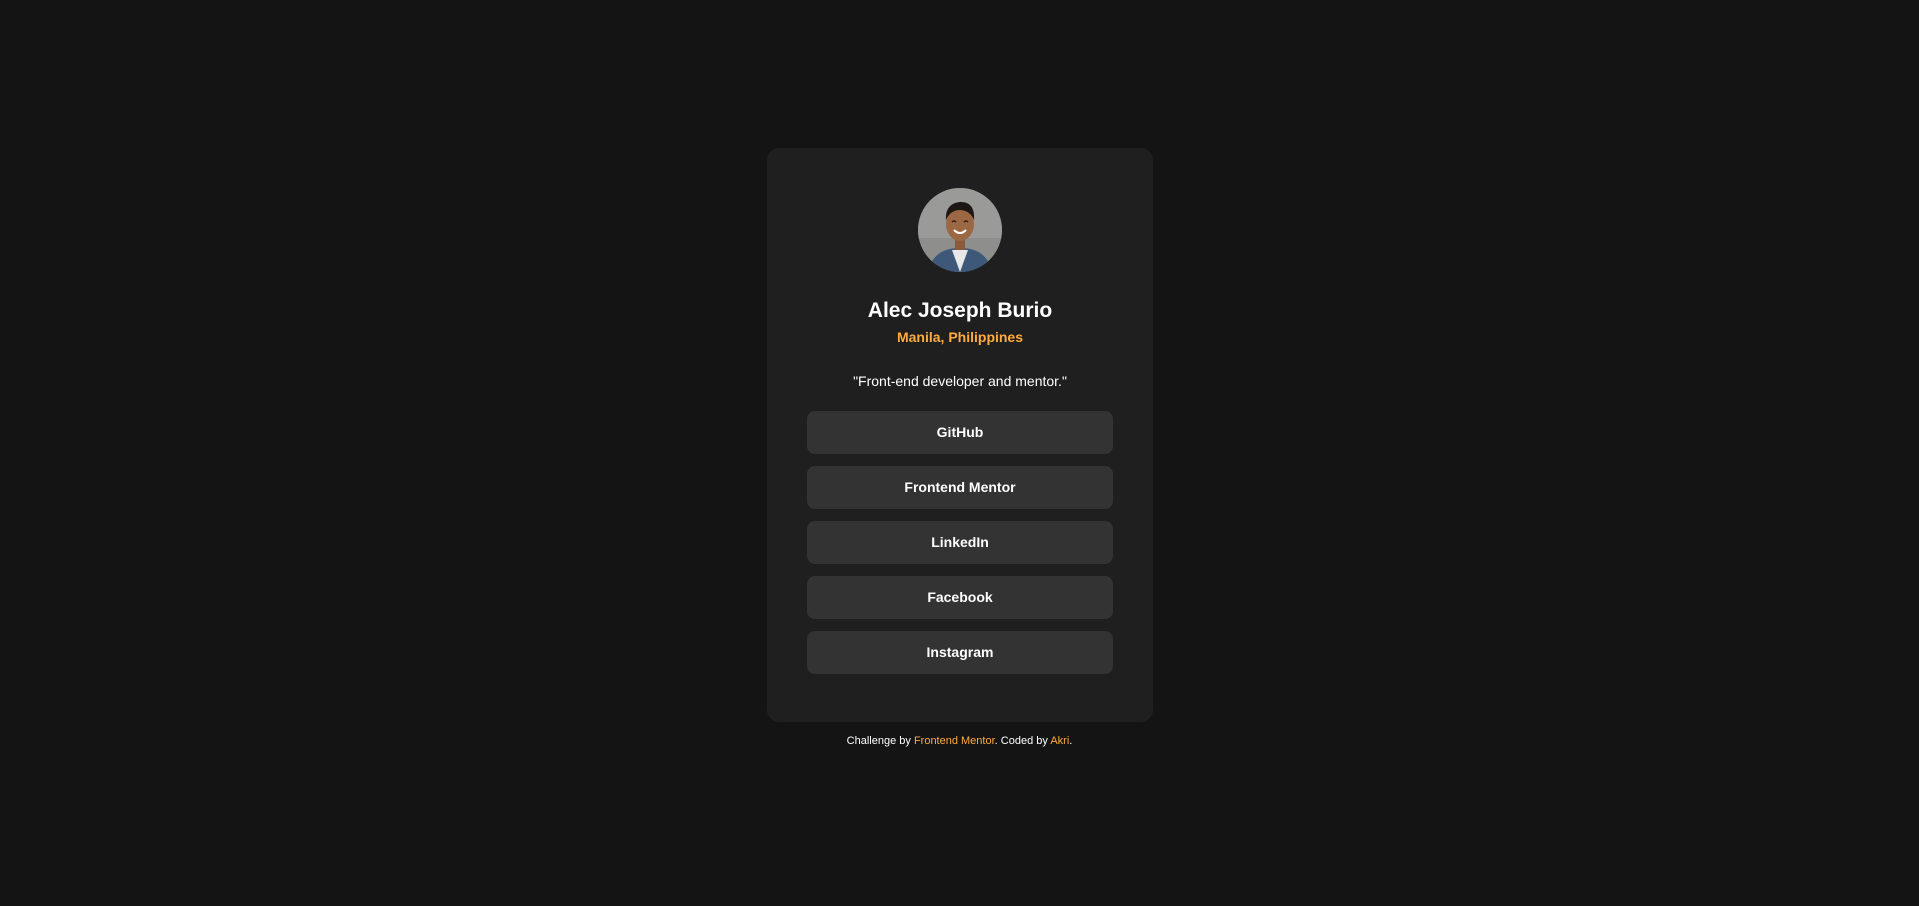 The width and height of the screenshot is (1919, 906). Describe the element at coordinates (960, 487) in the screenshot. I see `frontend-mentor-link-button: Frontend Mentor` at that location.